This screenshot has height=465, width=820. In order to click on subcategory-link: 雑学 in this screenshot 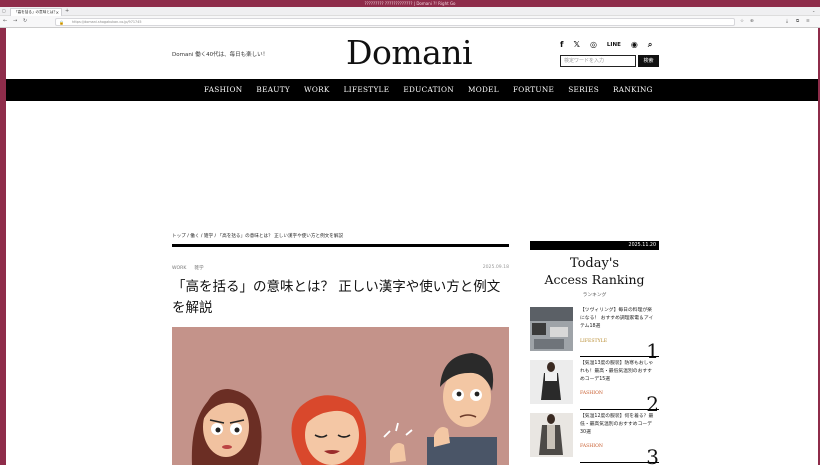, I will do `click(198, 268)`.